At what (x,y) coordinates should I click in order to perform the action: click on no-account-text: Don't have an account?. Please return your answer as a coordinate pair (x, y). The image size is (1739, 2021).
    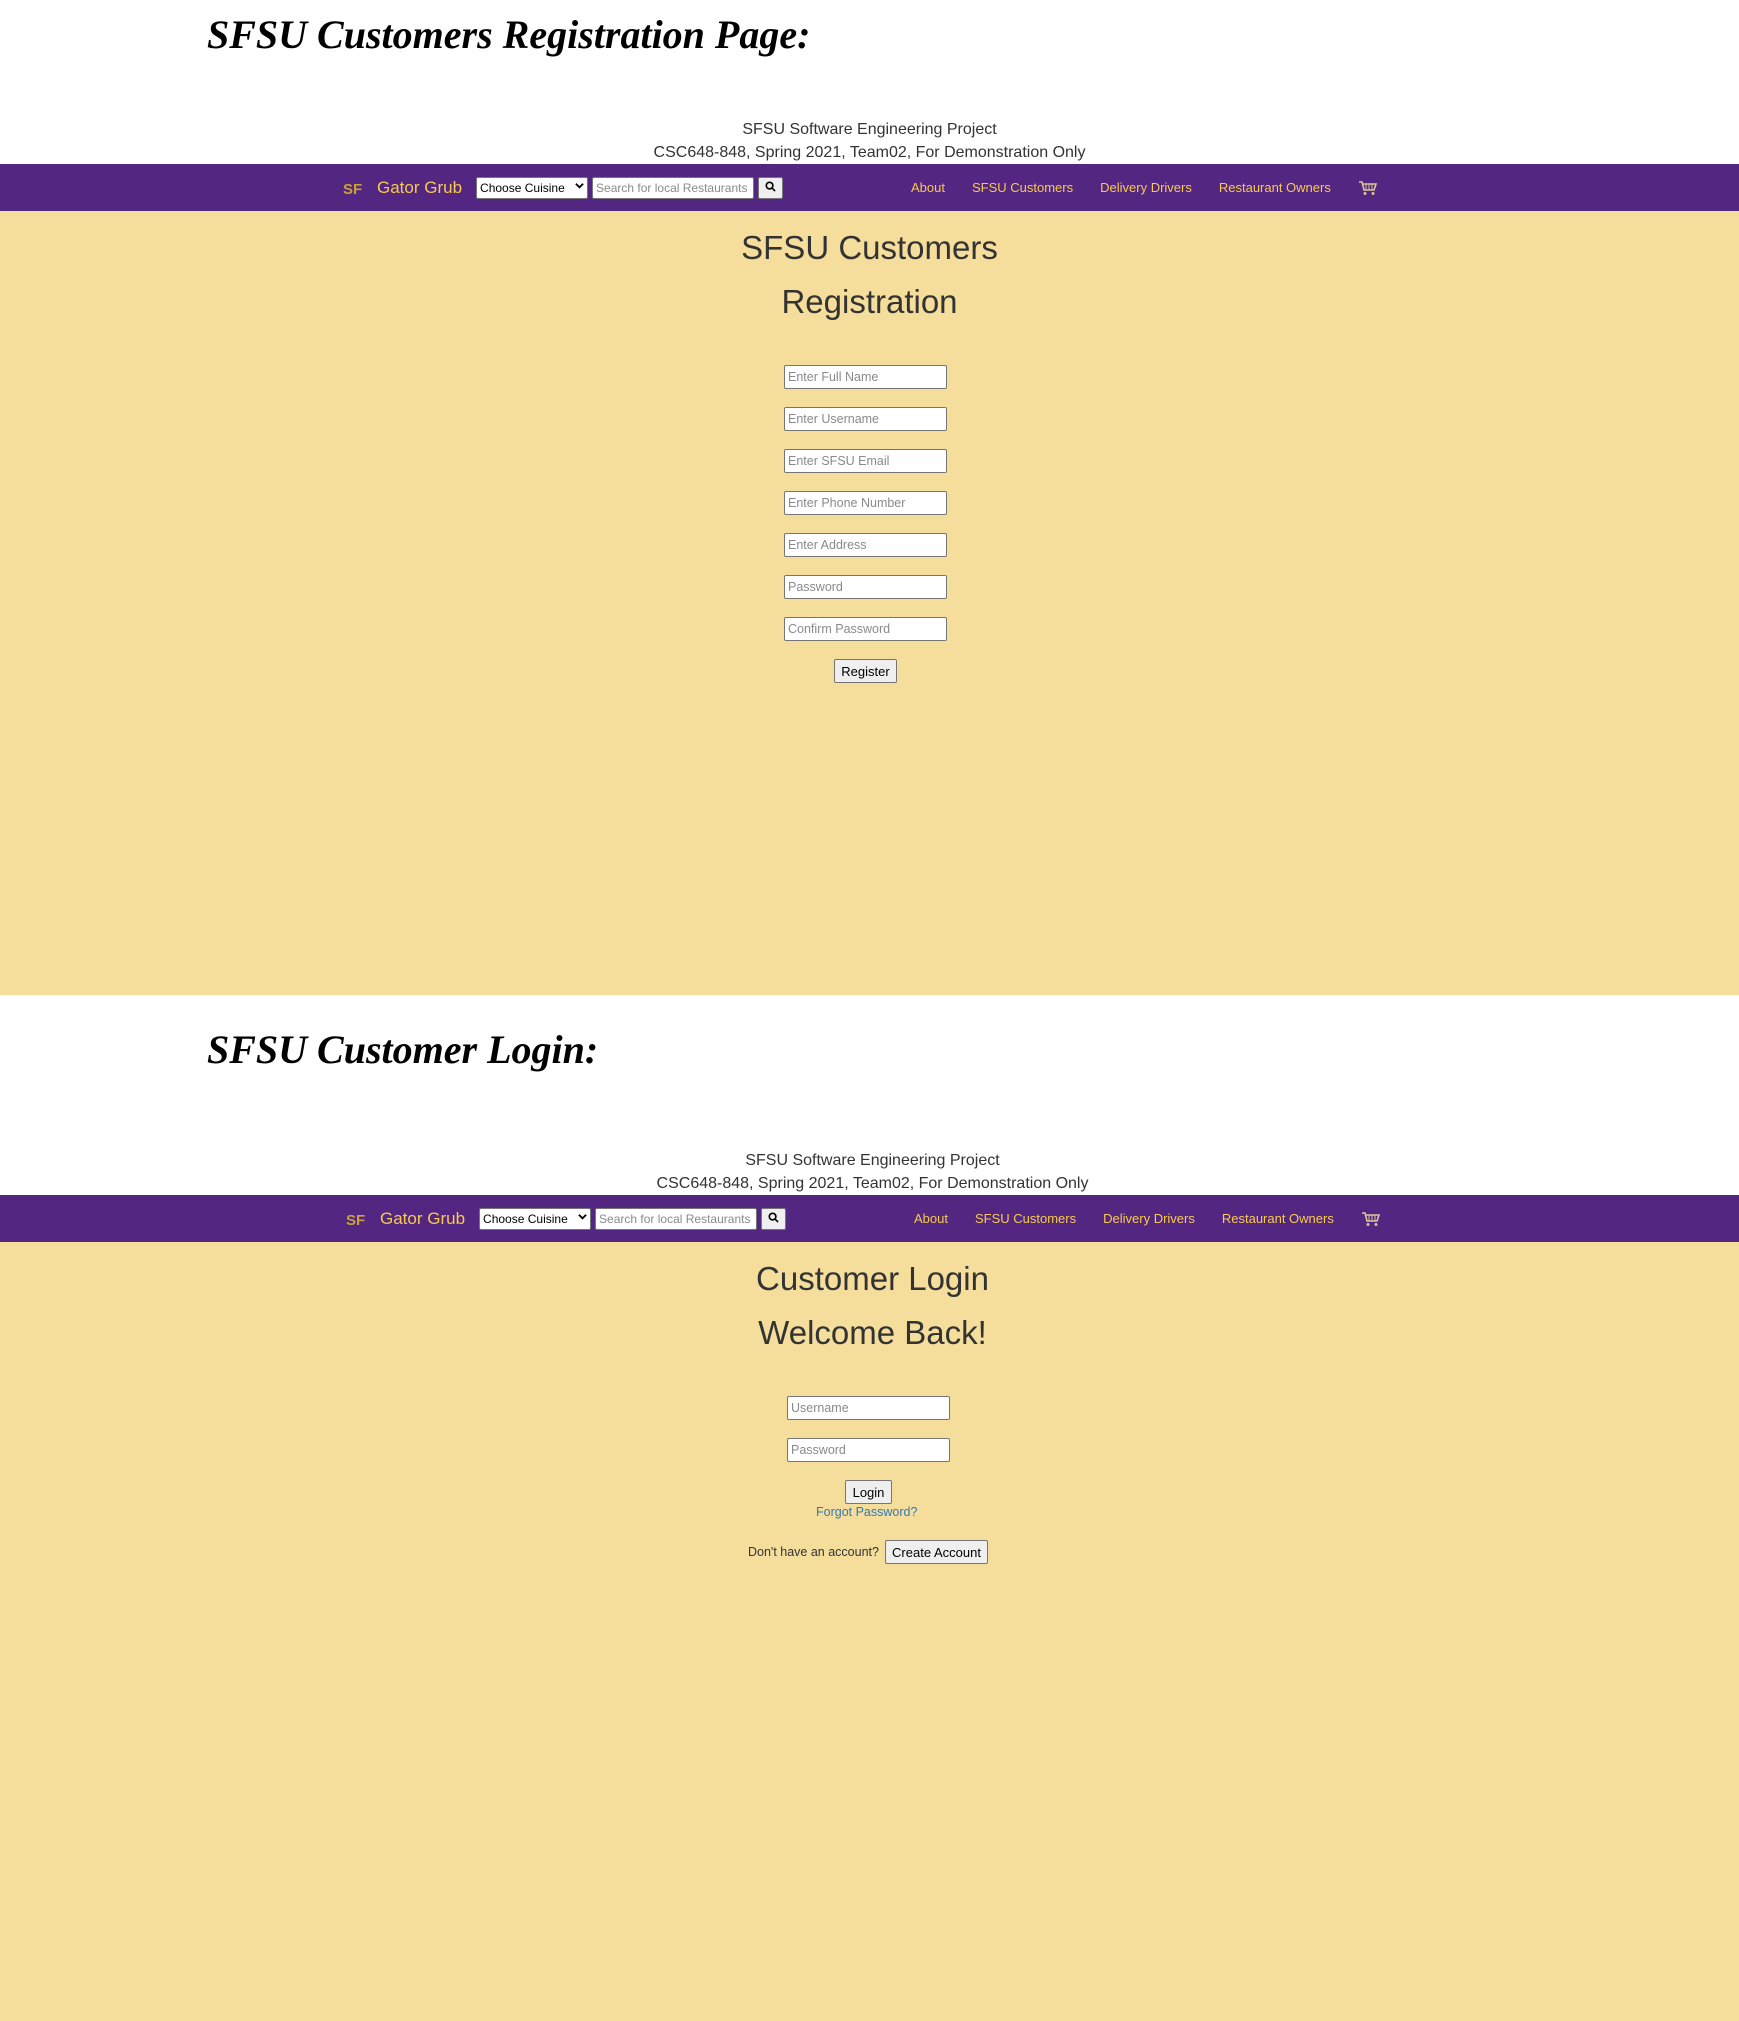
    Looking at the image, I should click on (813, 1552).